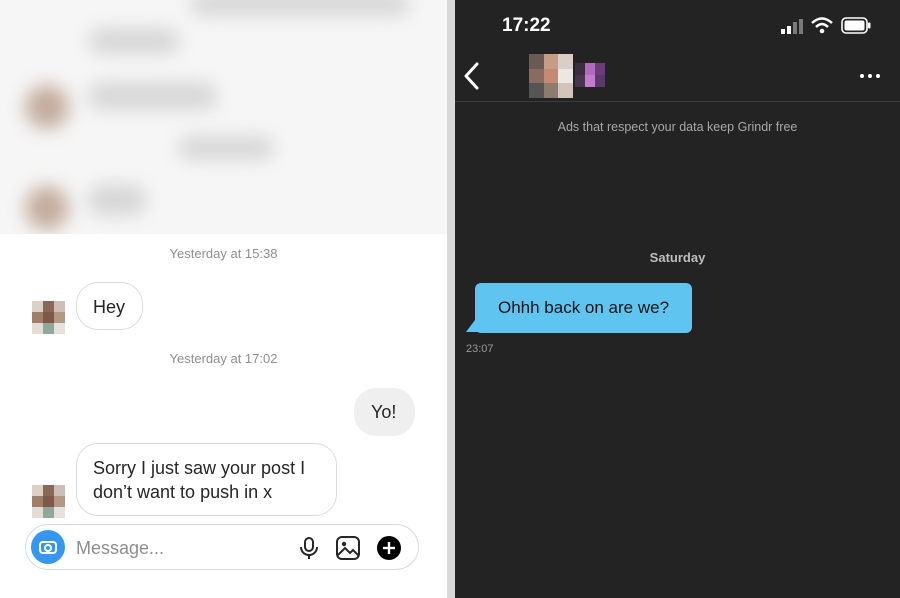 The height and width of the screenshot is (598, 900). I want to click on message-time: 23:07, so click(480, 349).